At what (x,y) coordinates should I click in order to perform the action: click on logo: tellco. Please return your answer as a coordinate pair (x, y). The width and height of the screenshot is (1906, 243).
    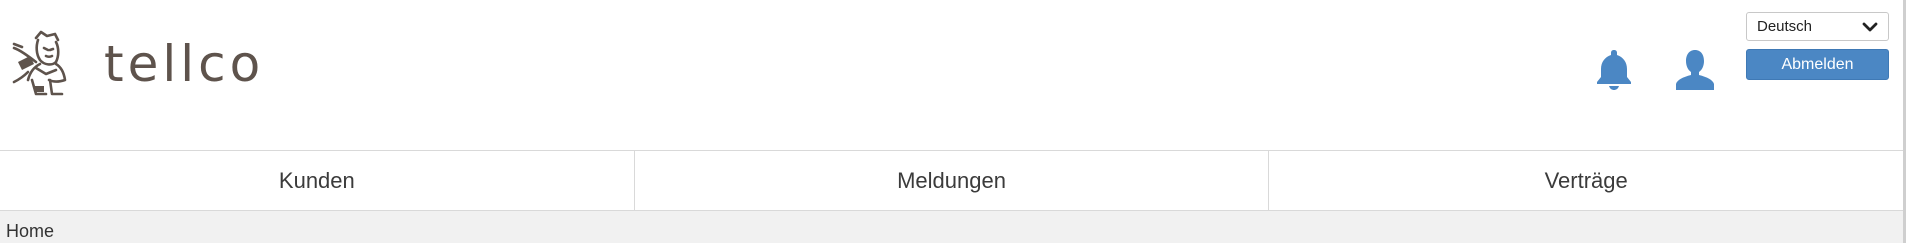
    Looking at the image, I should click on (137, 64).